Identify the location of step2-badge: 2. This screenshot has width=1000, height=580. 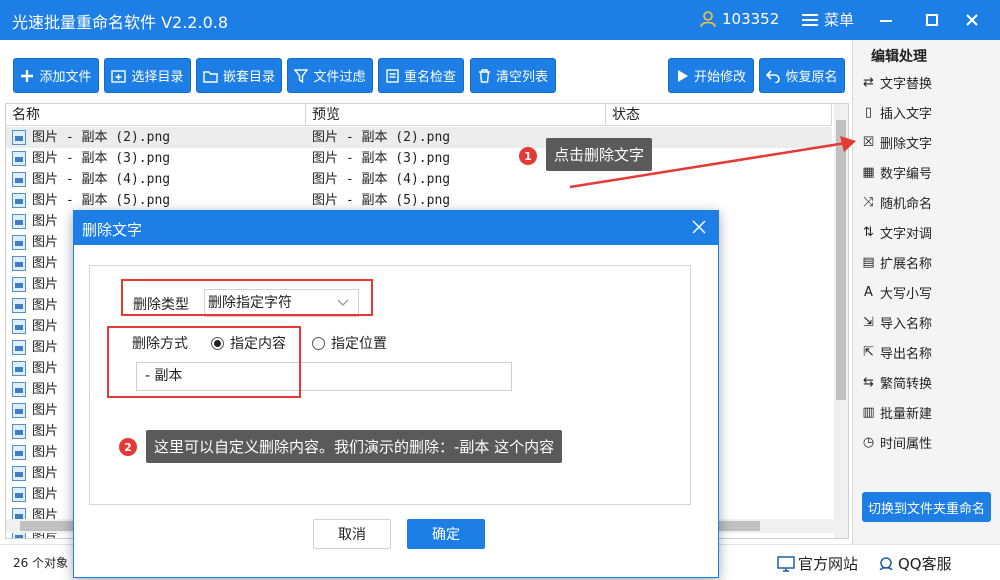
(128, 447).